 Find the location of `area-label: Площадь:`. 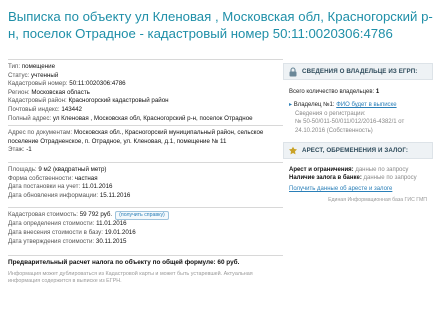

area-label: Площадь: is located at coordinates (22, 169).